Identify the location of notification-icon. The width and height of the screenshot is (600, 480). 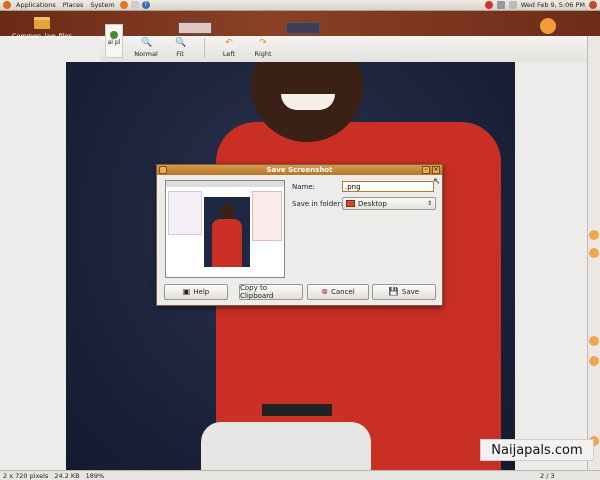
(407, 5).